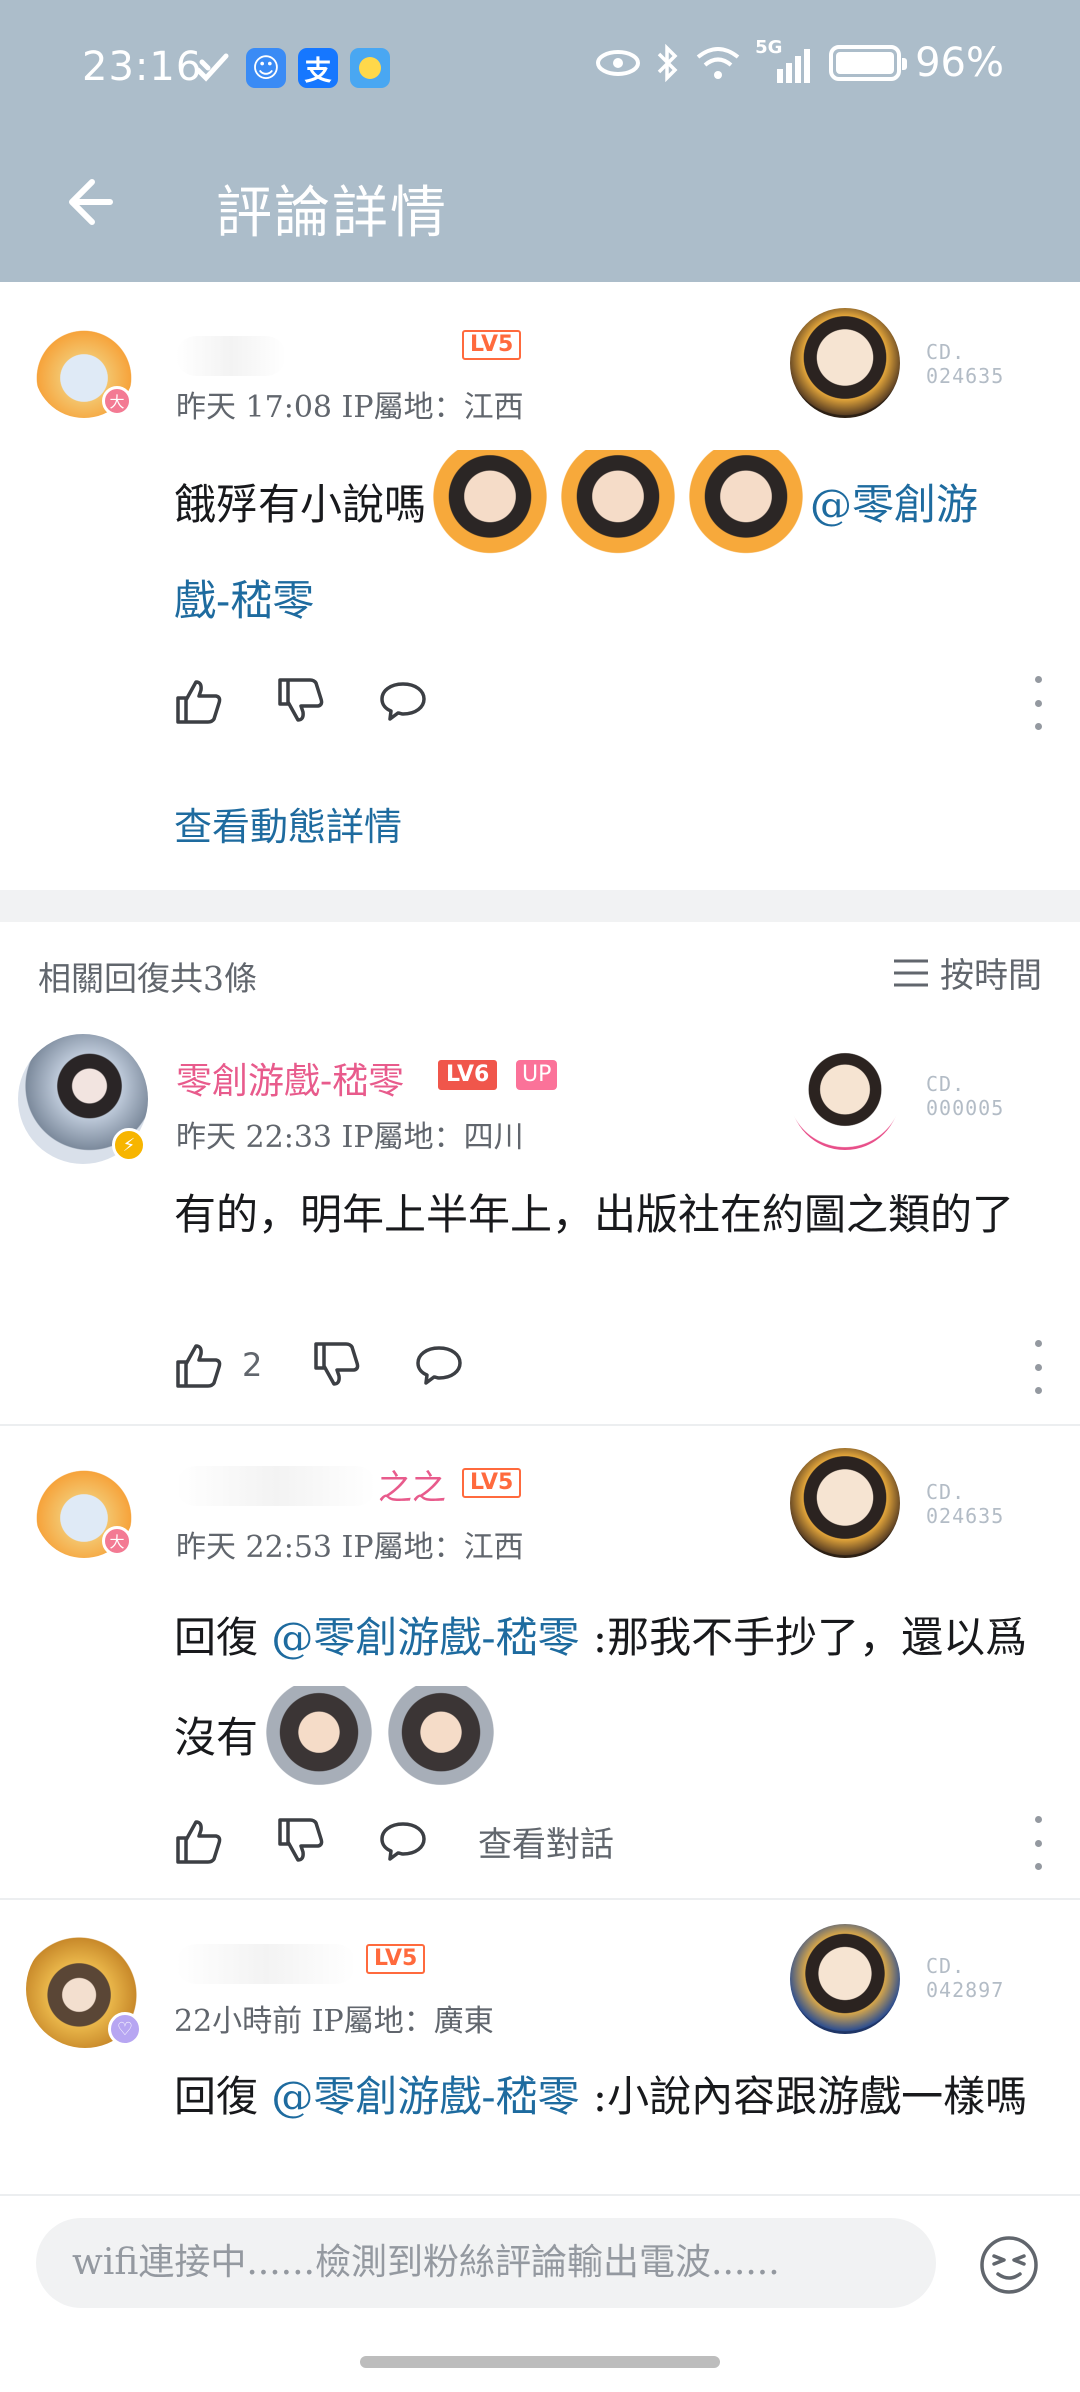 The image size is (1080, 2392). What do you see at coordinates (334, 2021) in the screenshot?
I see `comment-meta: 22小時前 IP屬地：廣東` at bounding box center [334, 2021].